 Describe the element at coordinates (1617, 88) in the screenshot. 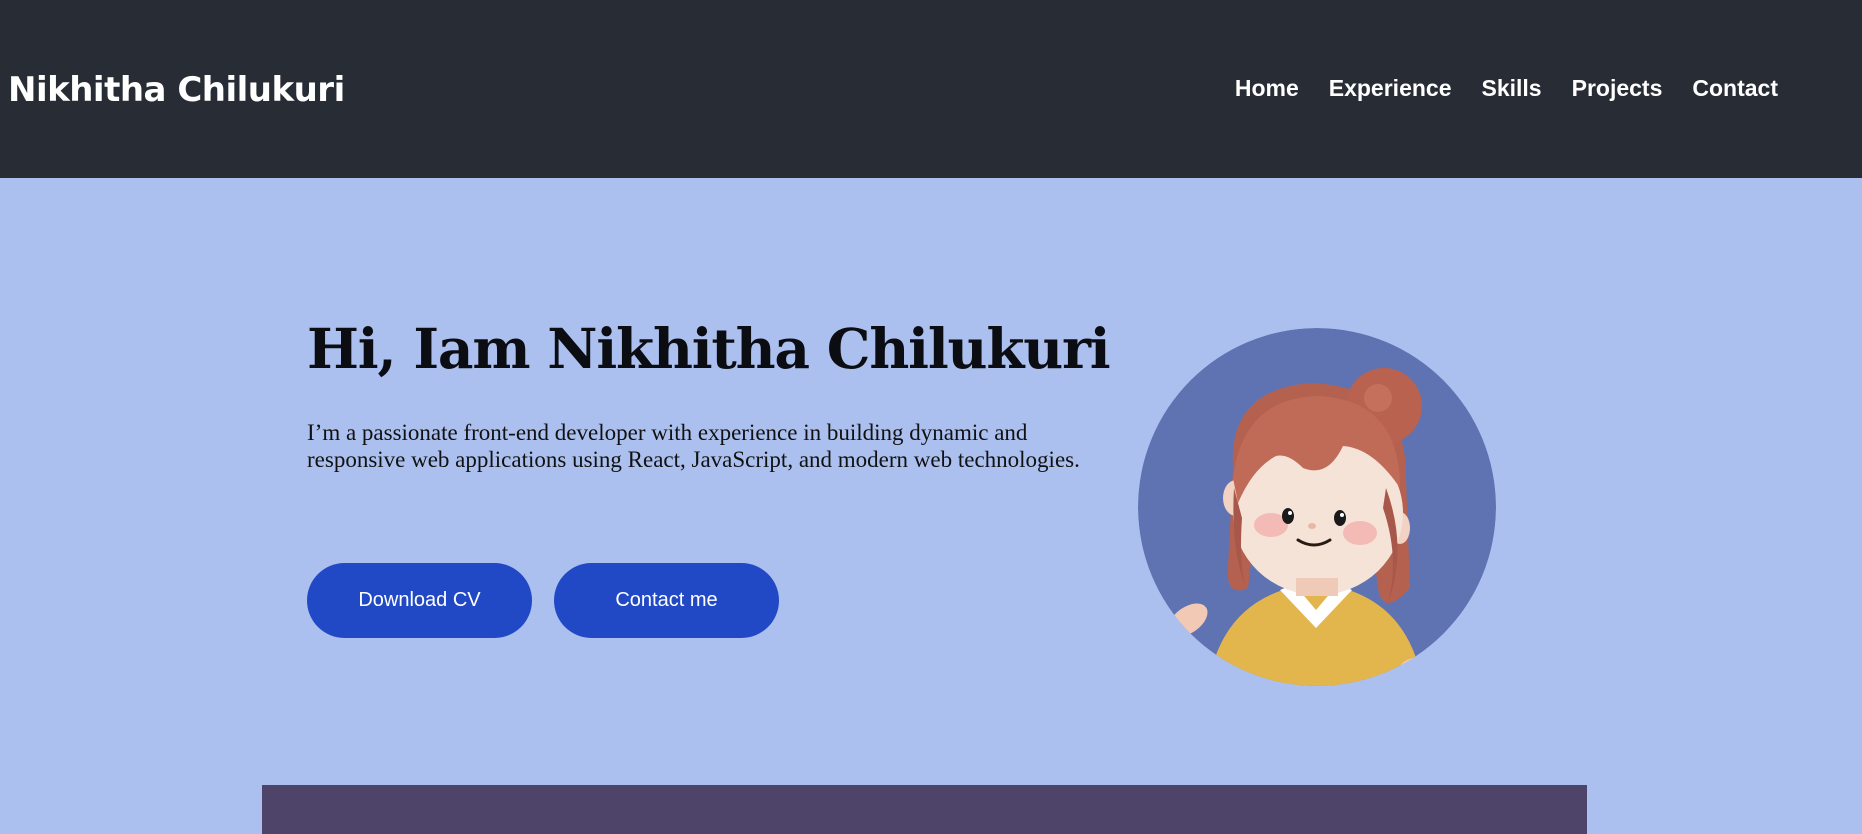

I see `nav-item-projects: Projects` at that location.